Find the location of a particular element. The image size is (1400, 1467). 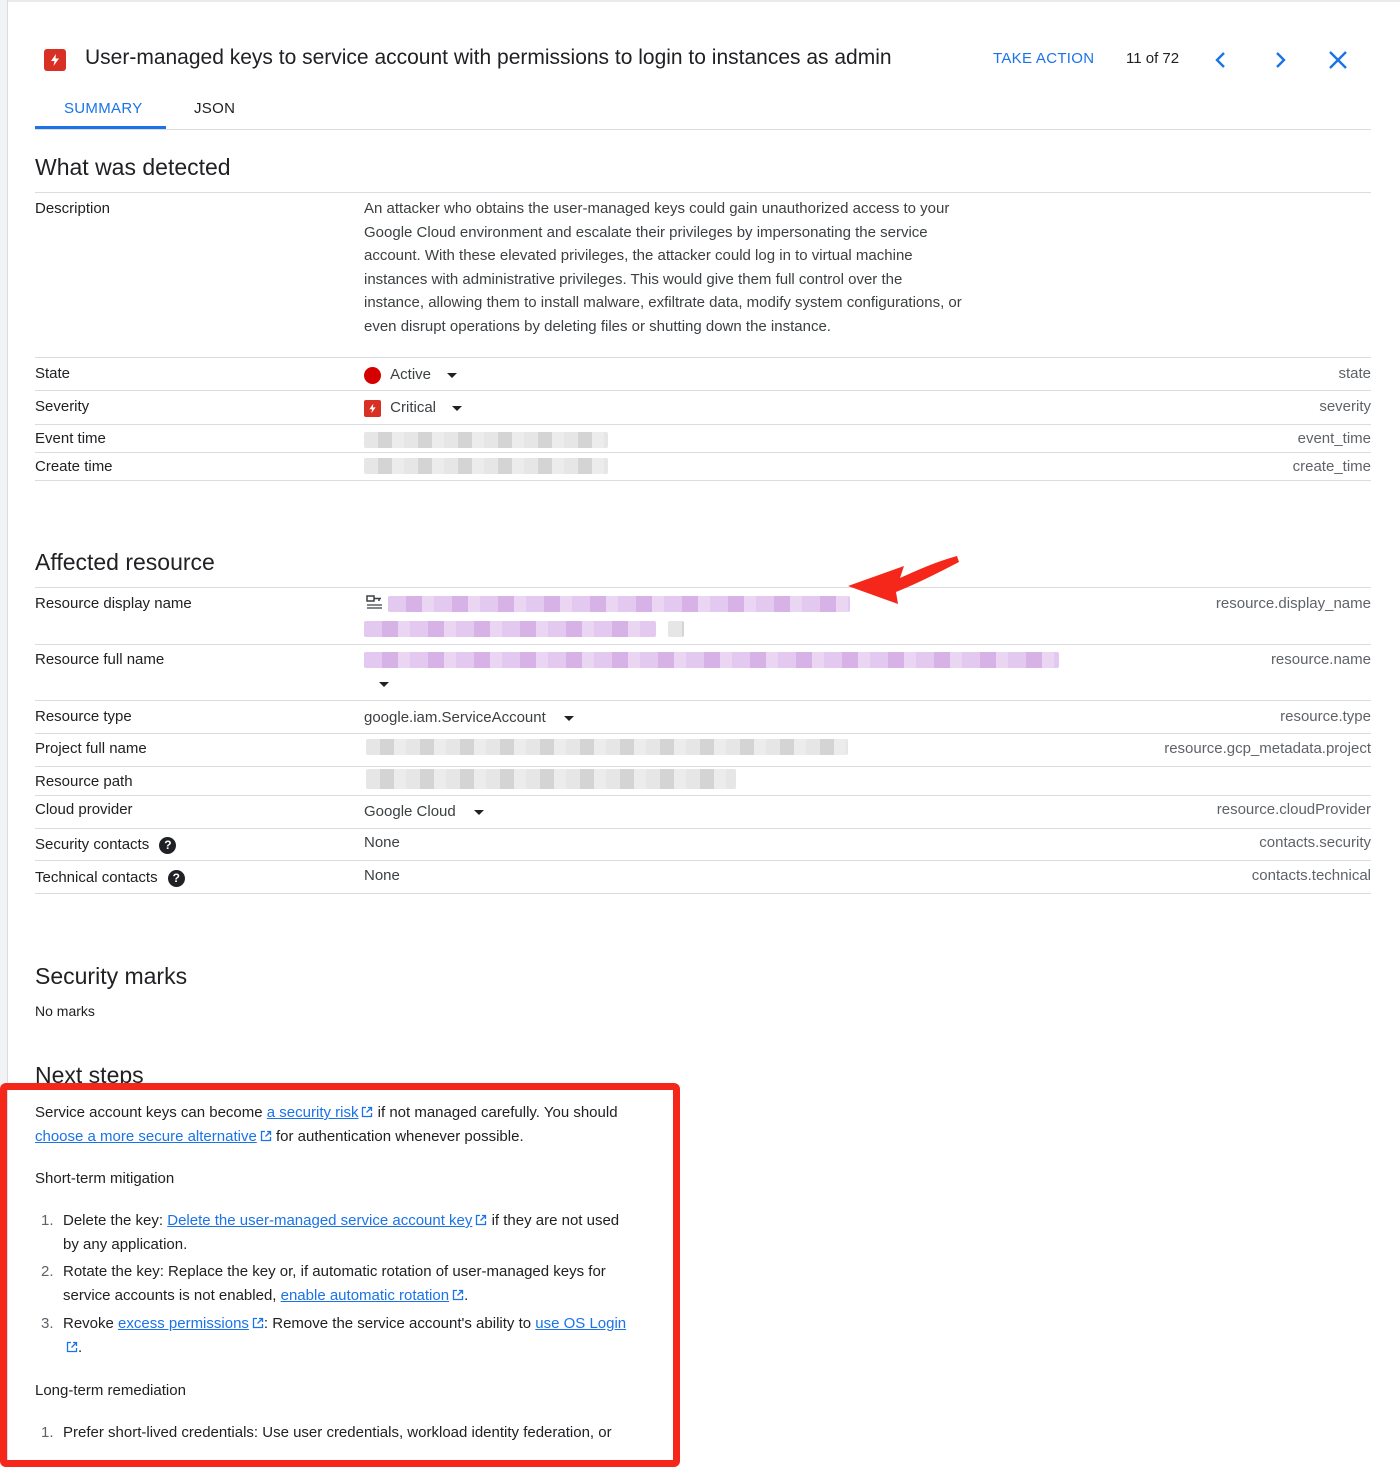

annotation-highlight-box is located at coordinates (340, 1275).